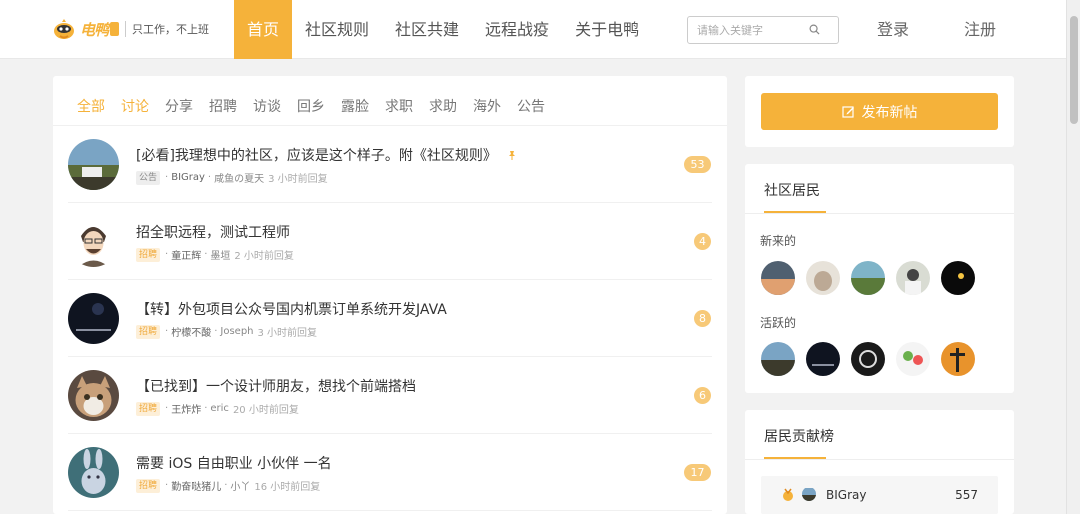 Image resolution: width=1080 pixels, height=514 pixels. I want to click on tab-discussion: 讨论, so click(135, 106).